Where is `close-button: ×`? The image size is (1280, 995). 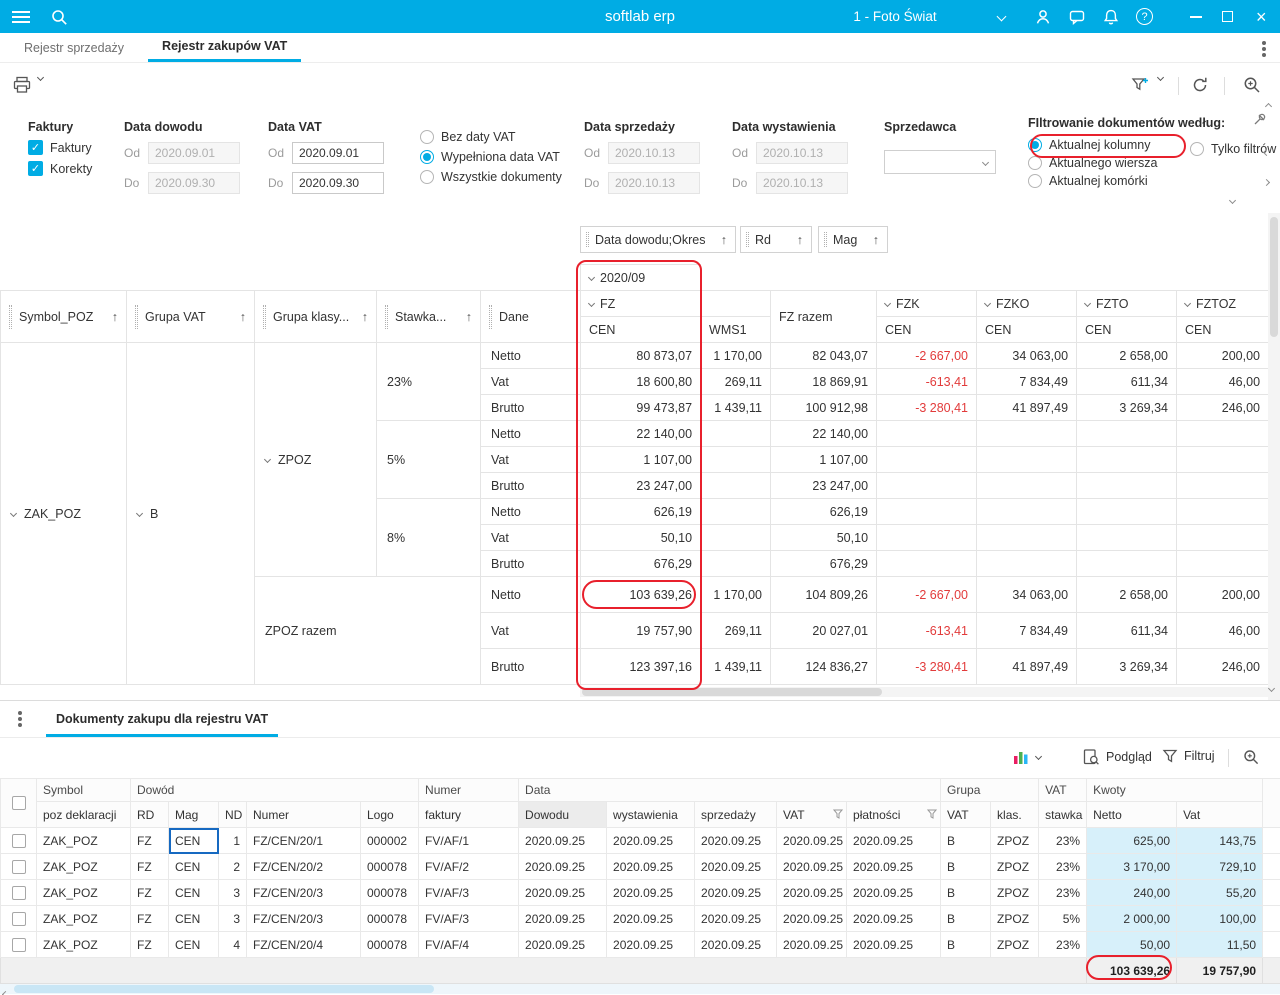 close-button: × is located at coordinates (1261, 16).